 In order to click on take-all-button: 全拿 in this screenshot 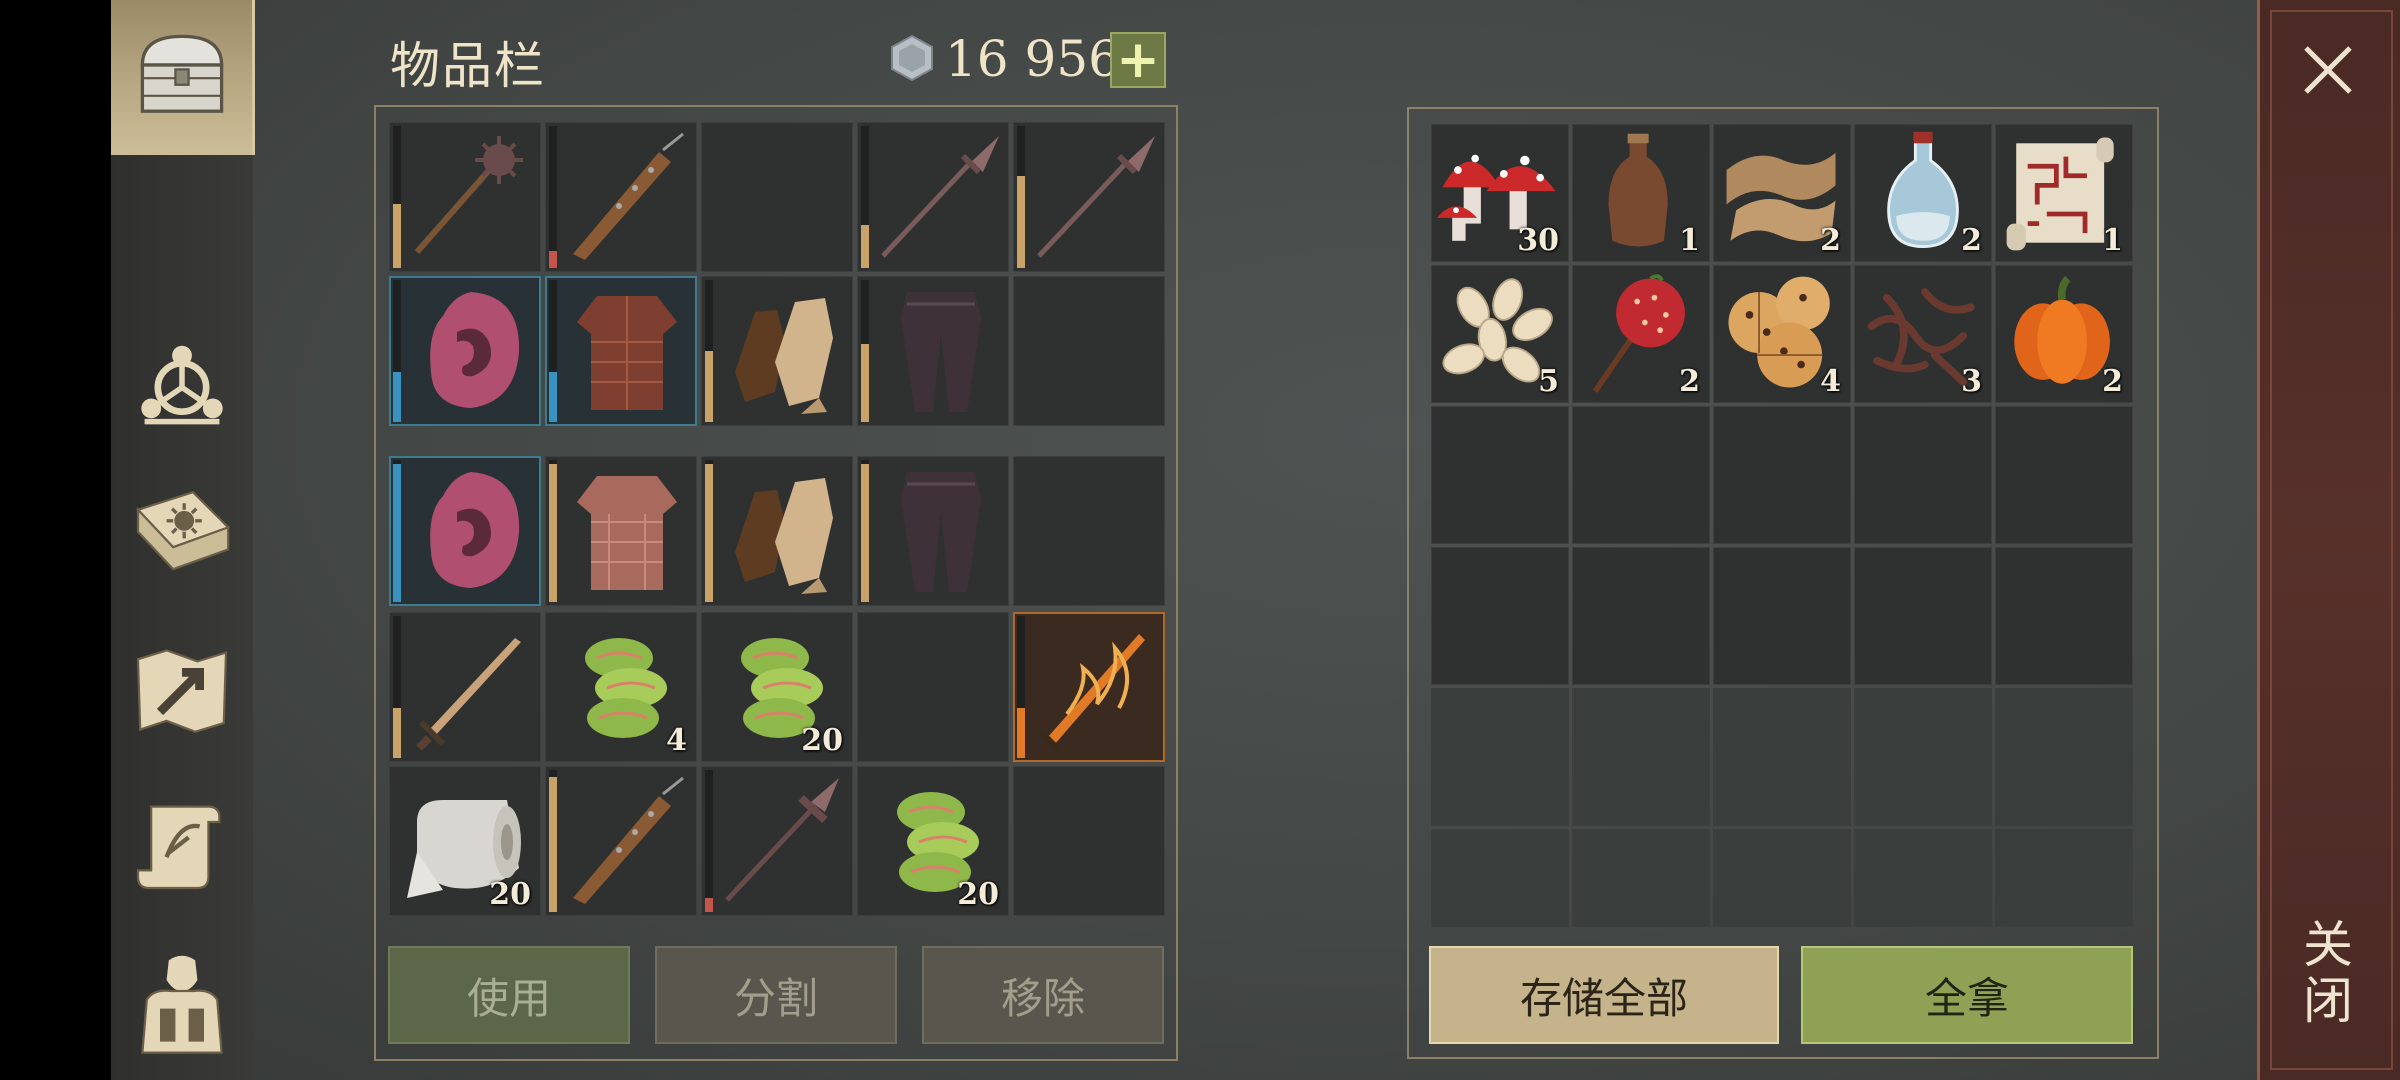, I will do `click(1967, 995)`.